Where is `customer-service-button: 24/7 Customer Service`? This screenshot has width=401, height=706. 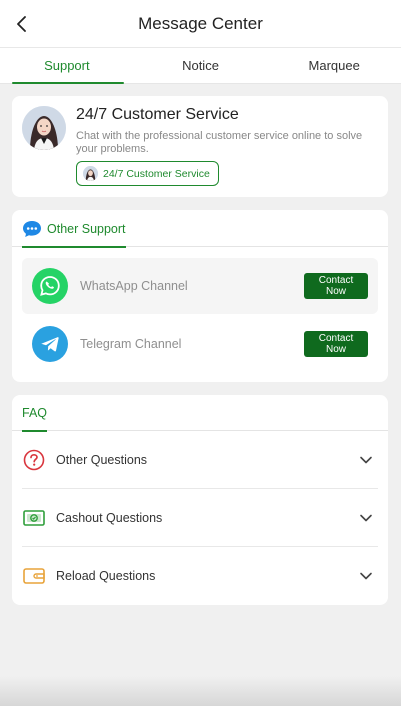
customer-service-button: 24/7 Customer Service is located at coordinates (147, 173).